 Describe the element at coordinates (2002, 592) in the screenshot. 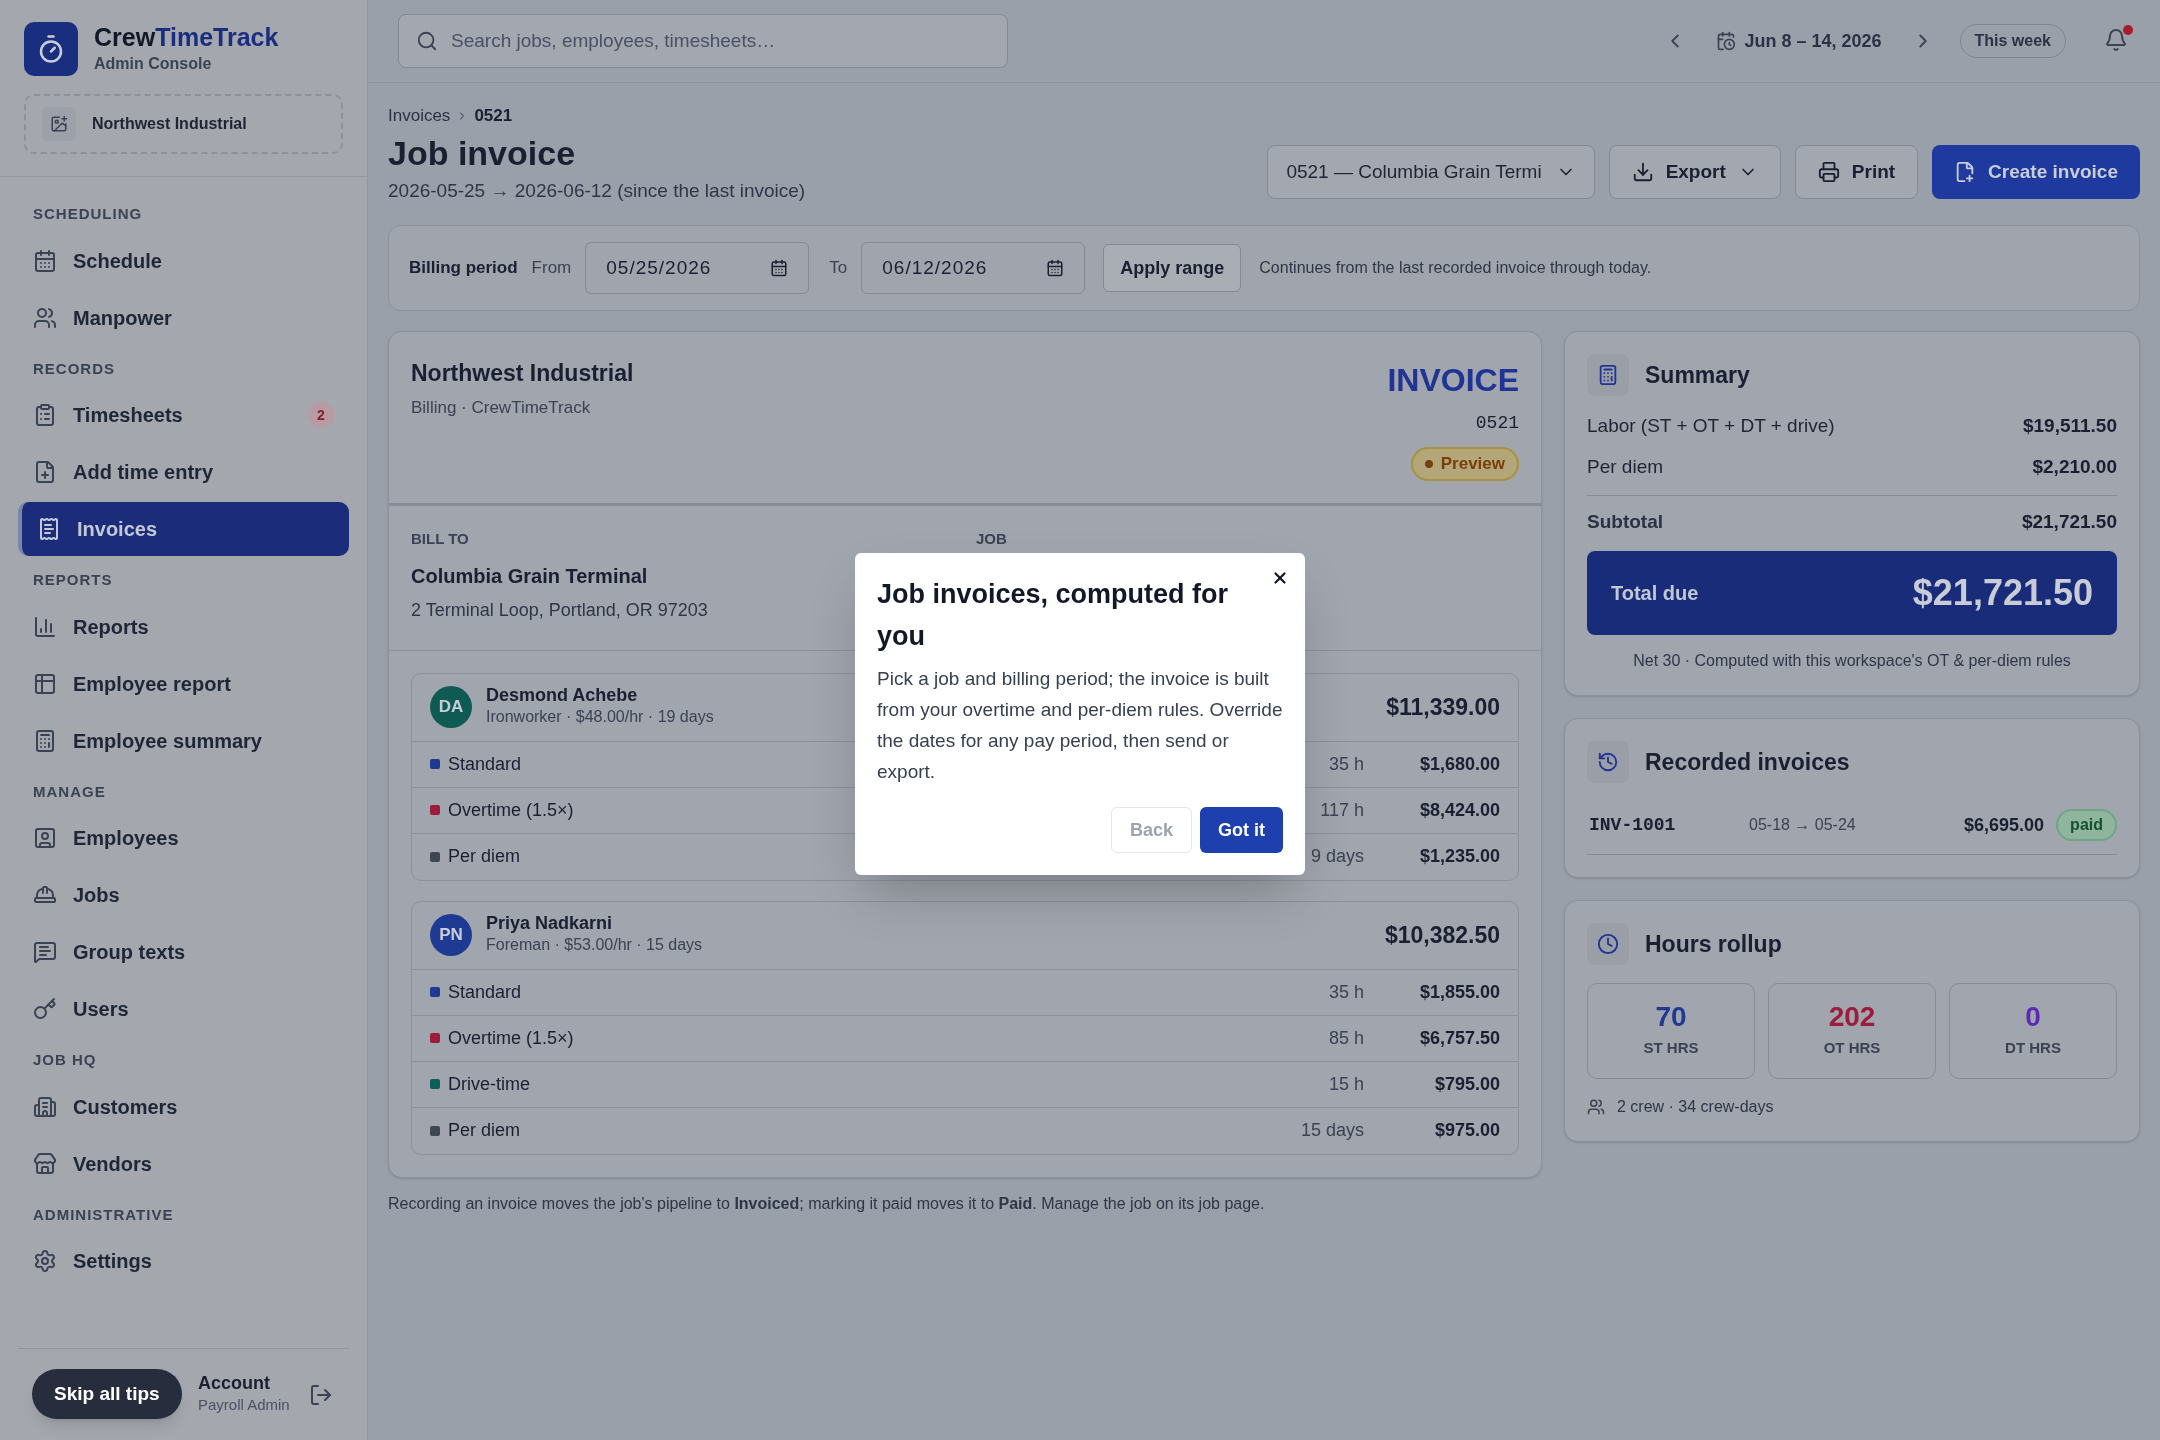

I see `total-due-amount: $21,721.50` at that location.